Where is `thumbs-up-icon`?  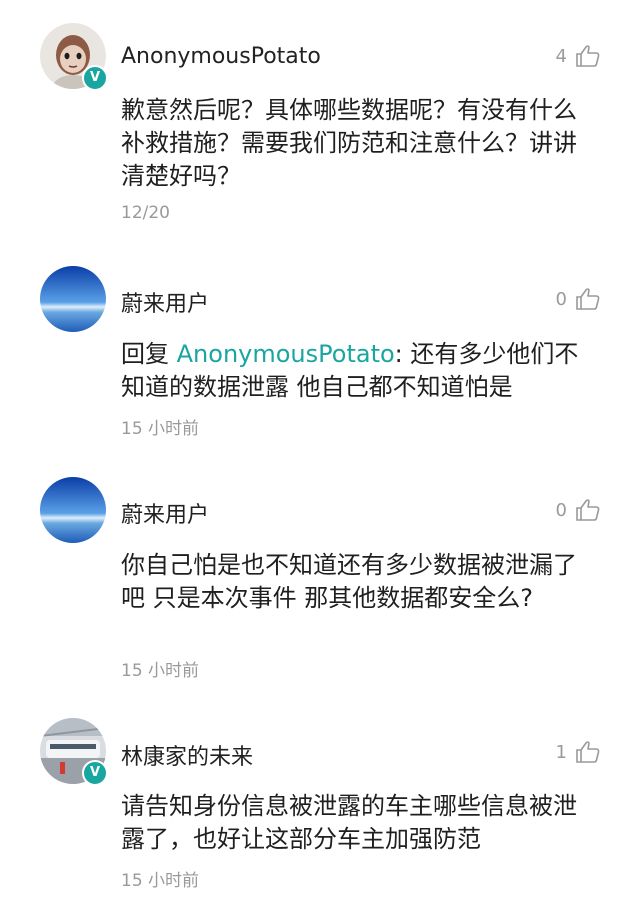
thumbs-up-icon is located at coordinates (588, 752).